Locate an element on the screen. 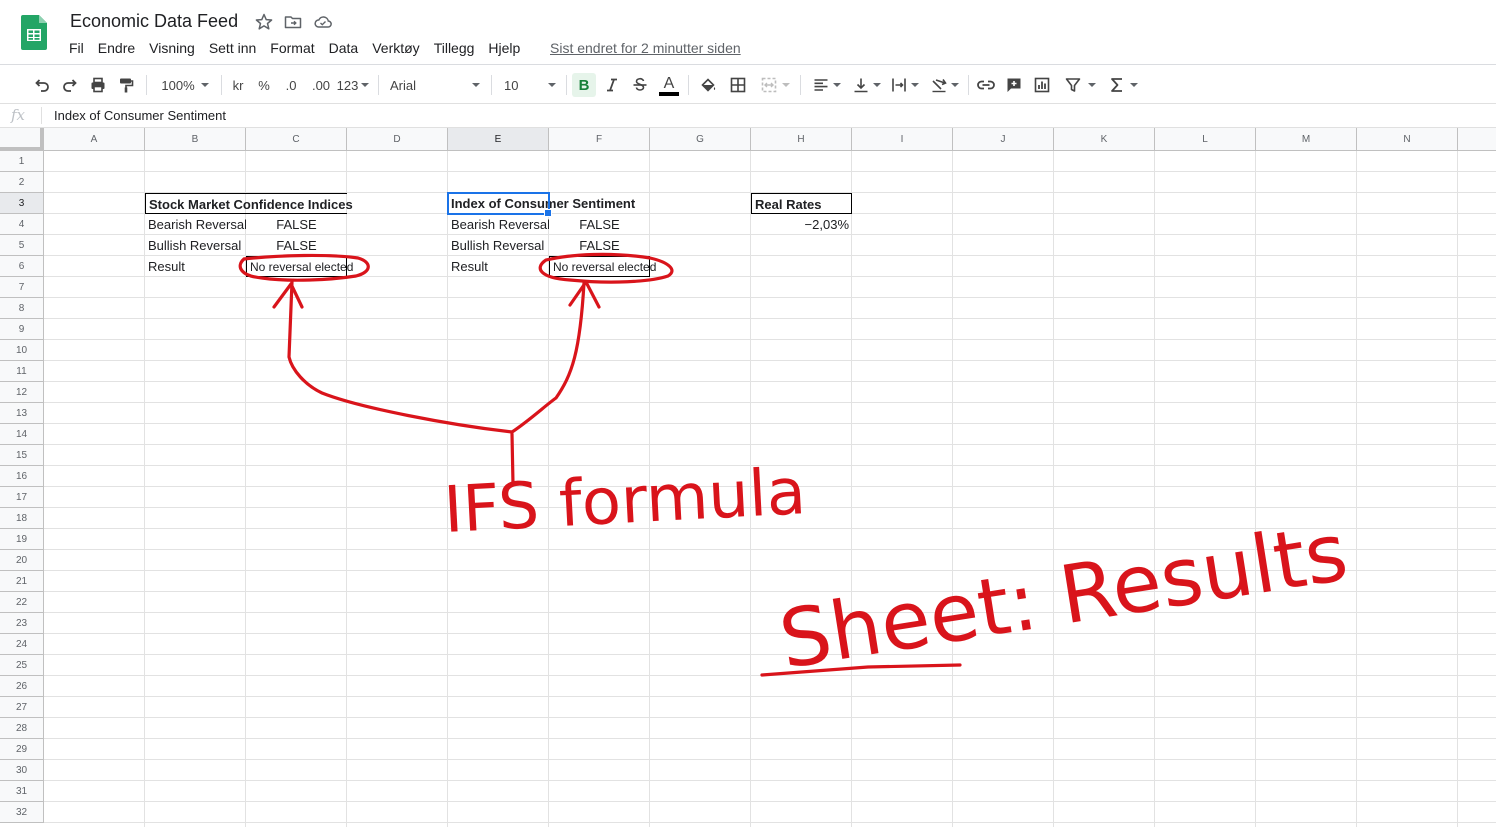  menu-file: Fil is located at coordinates (76, 48).